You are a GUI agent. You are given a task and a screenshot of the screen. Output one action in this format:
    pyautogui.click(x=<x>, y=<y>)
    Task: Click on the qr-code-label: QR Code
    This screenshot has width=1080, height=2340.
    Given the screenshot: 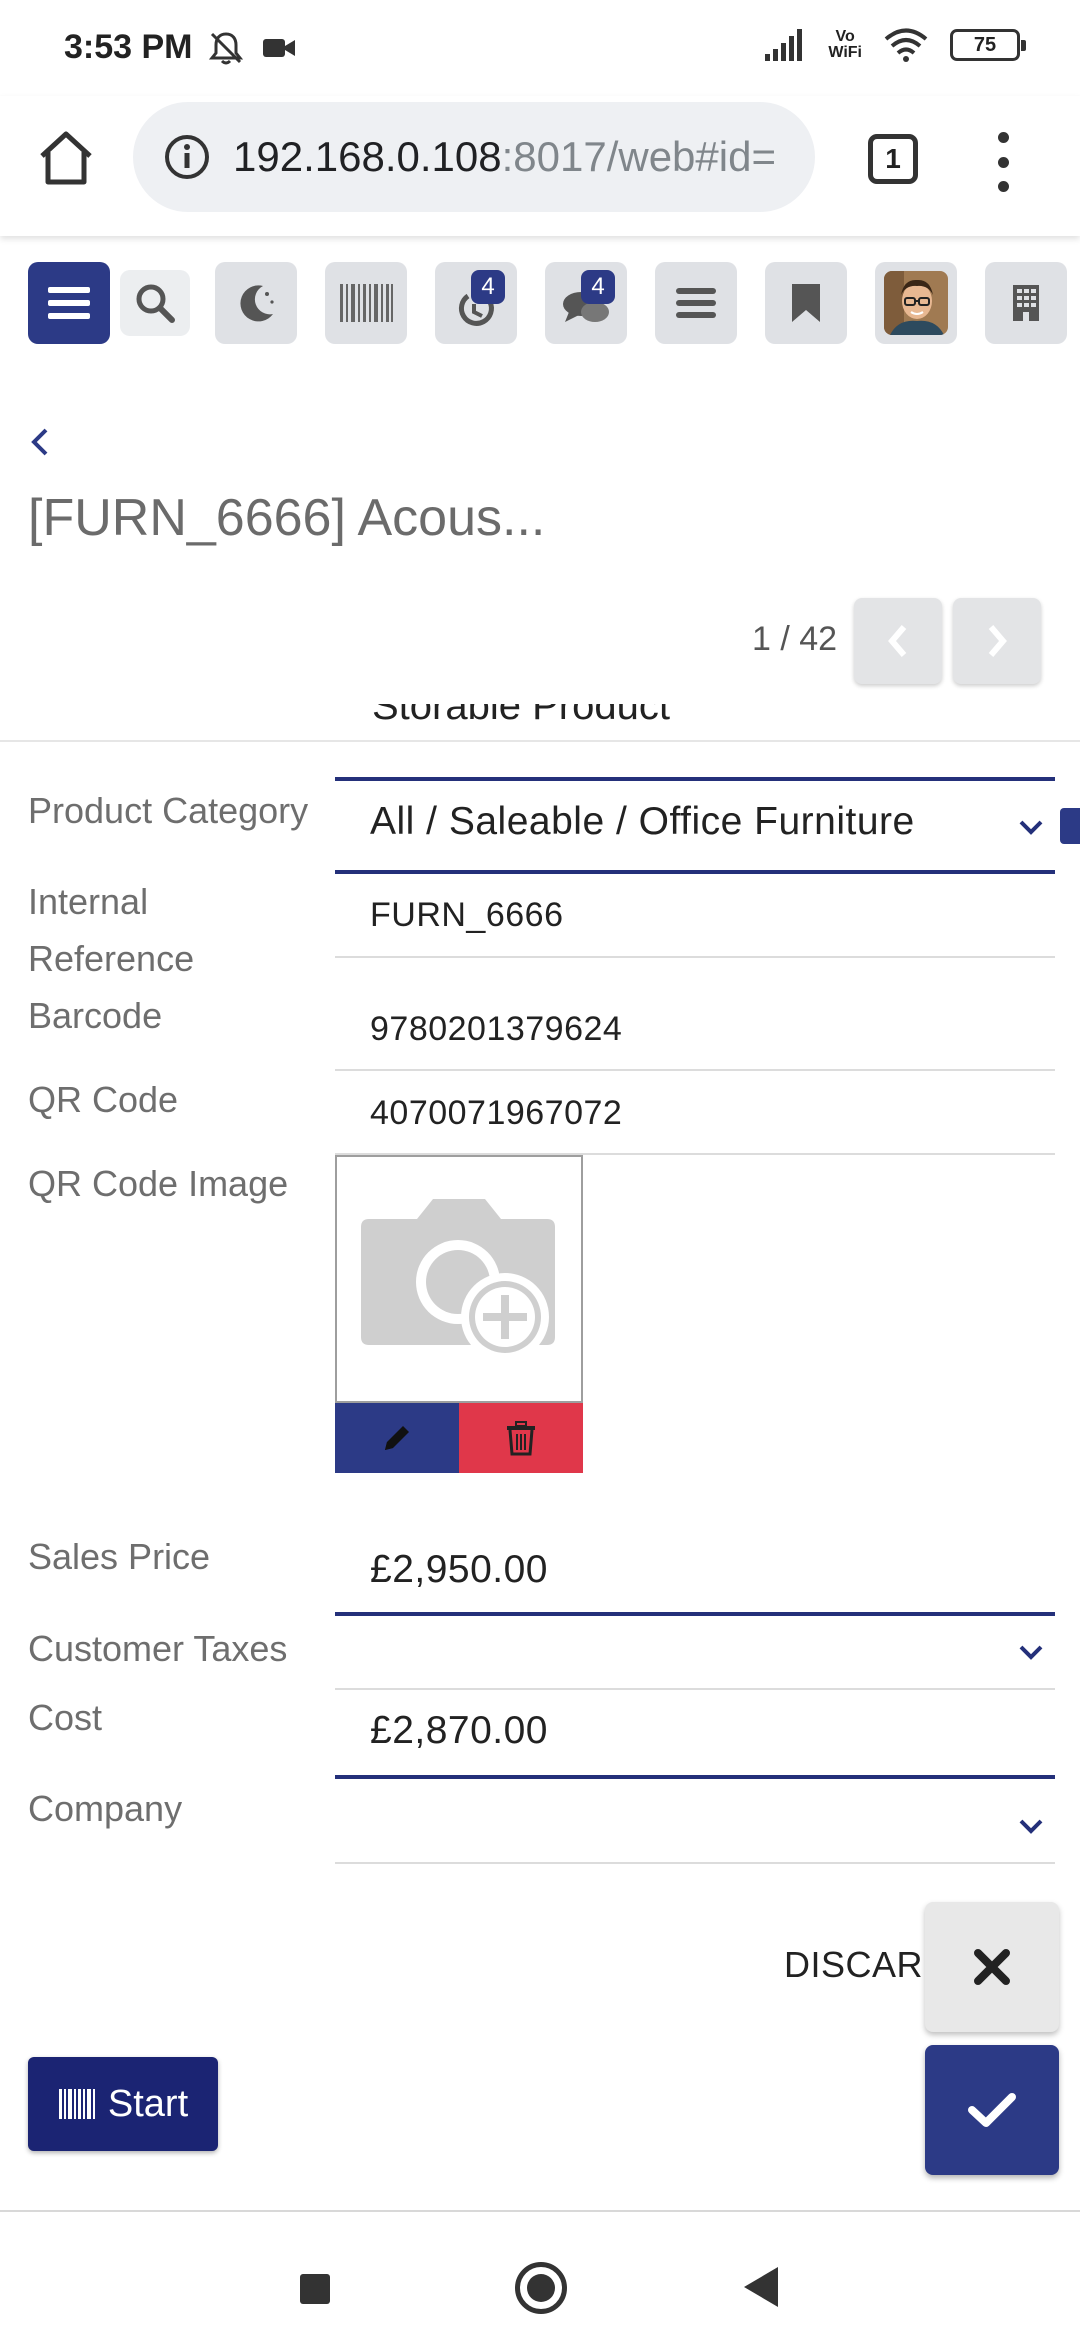 What is the action you would take?
    pyautogui.click(x=103, y=1099)
    